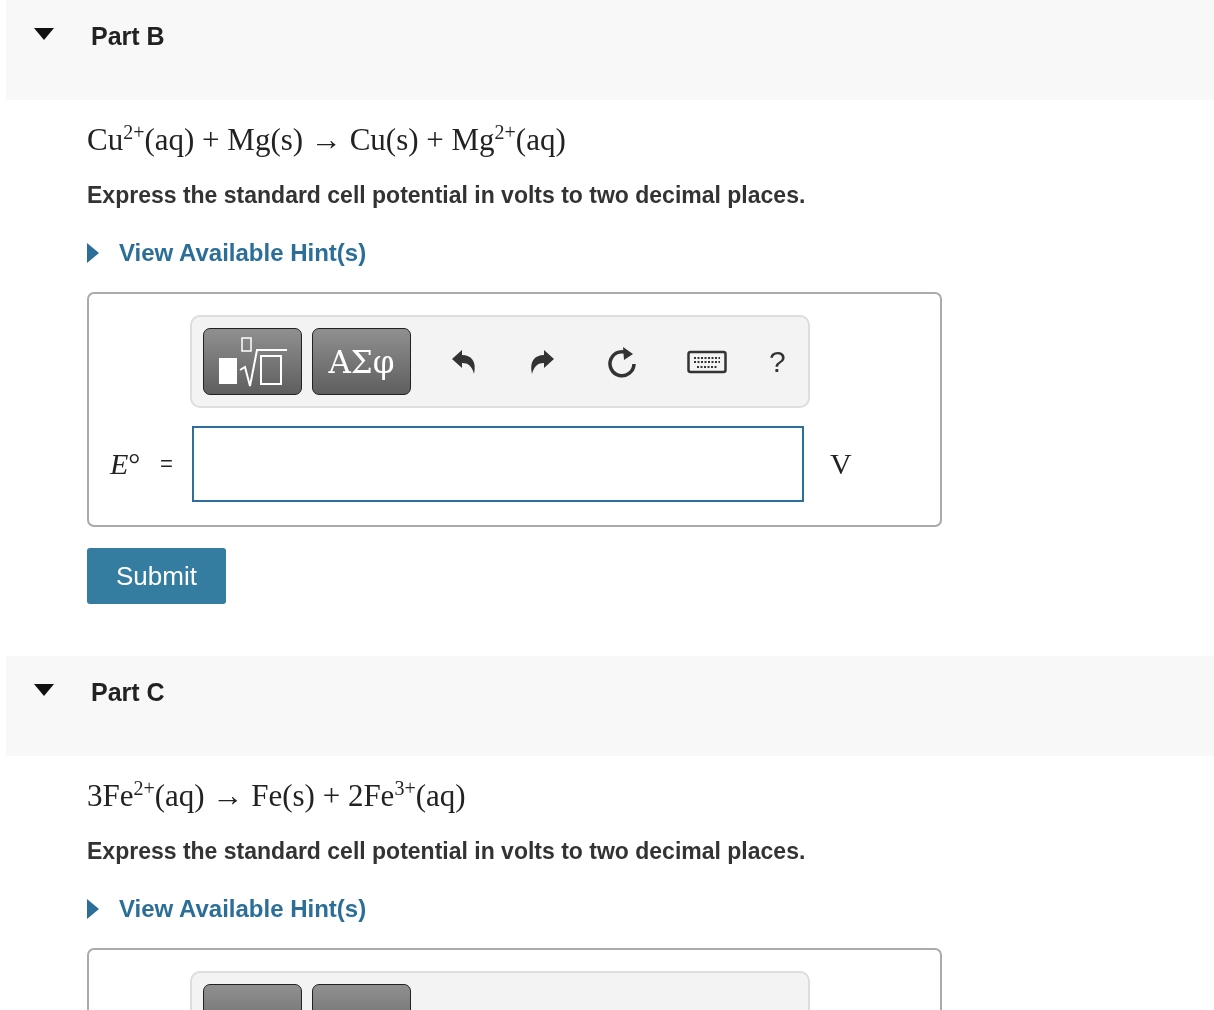 The image size is (1214, 1010). Describe the element at coordinates (361, 361) in the screenshot. I see `symbols-button: ΑΣφ` at that location.